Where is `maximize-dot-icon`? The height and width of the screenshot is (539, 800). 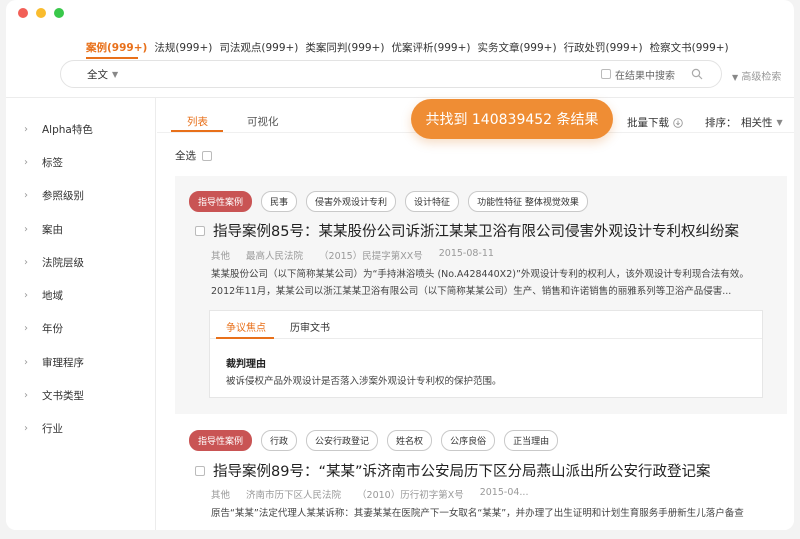 maximize-dot-icon is located at coordinates (59, 13).